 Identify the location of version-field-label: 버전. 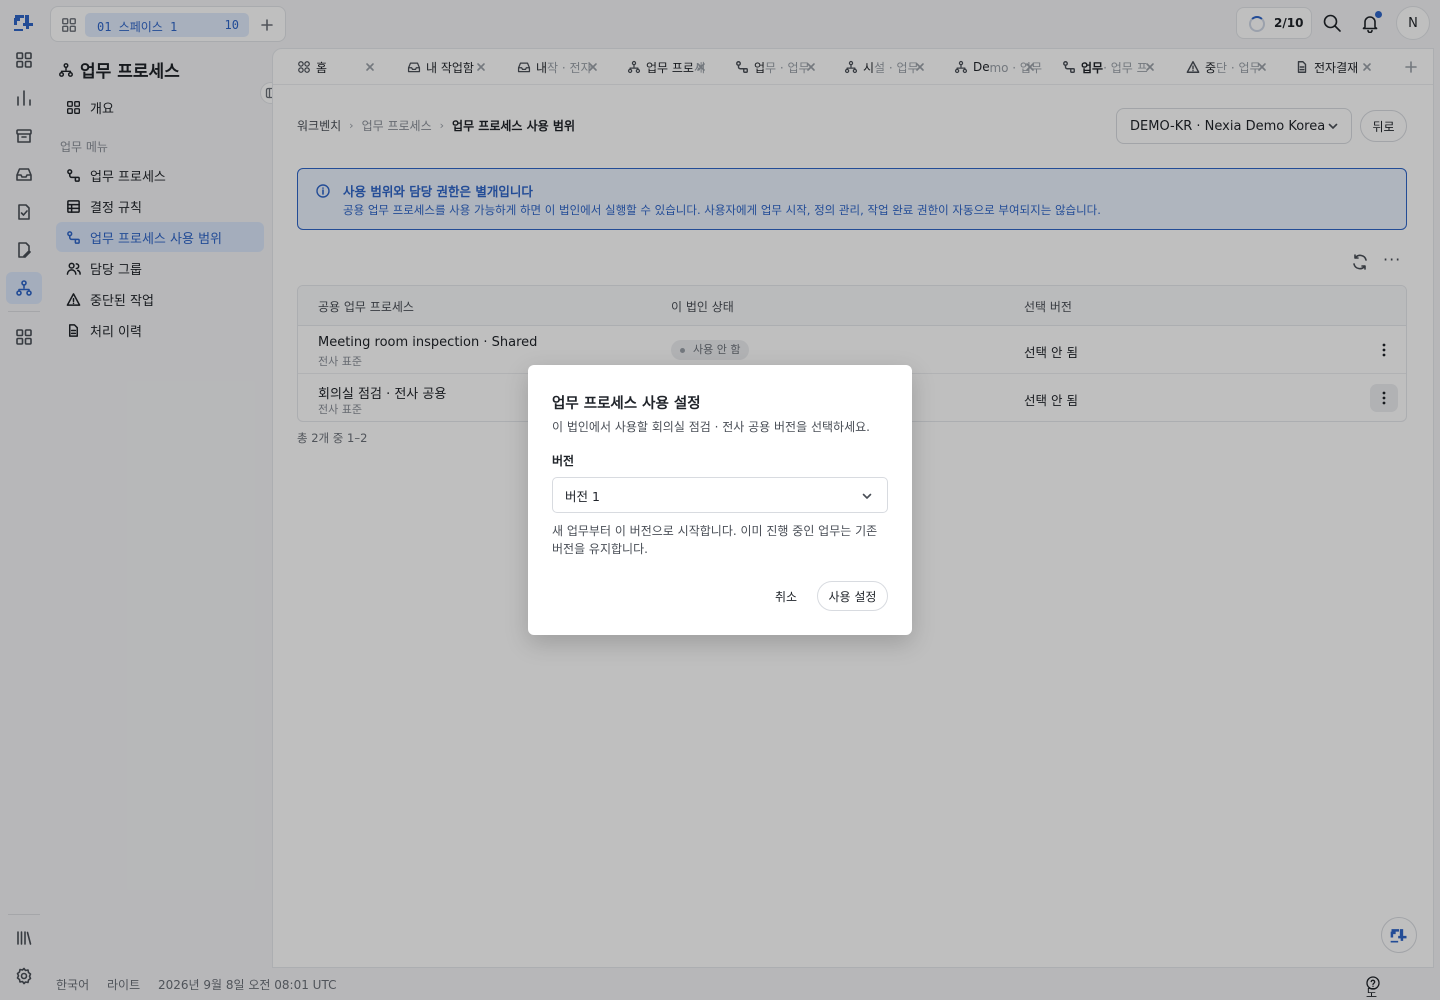
(563, 461).